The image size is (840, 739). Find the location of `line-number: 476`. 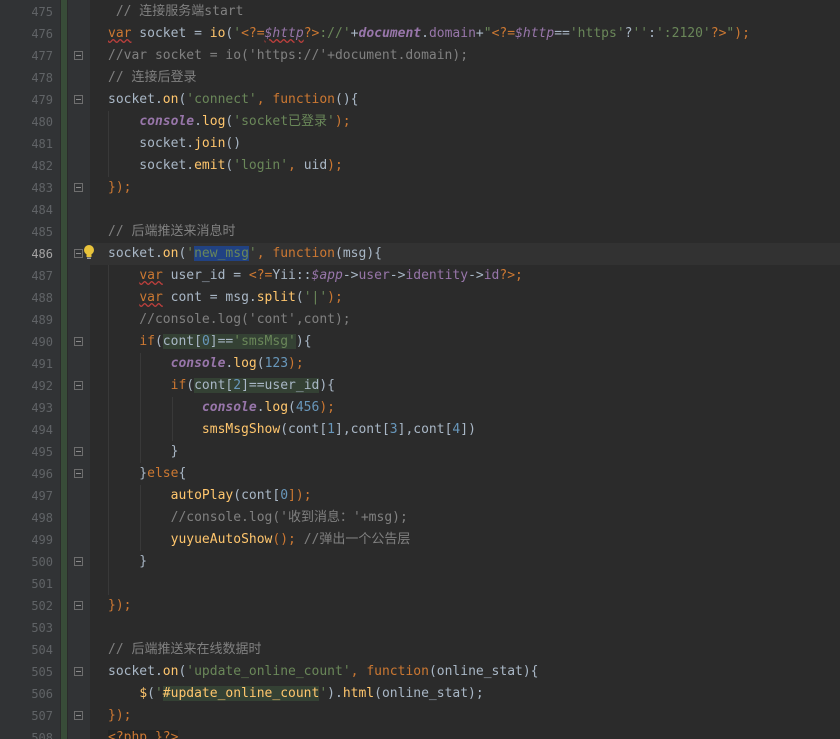

line-number: 476 is located at coordinates (26, 34).